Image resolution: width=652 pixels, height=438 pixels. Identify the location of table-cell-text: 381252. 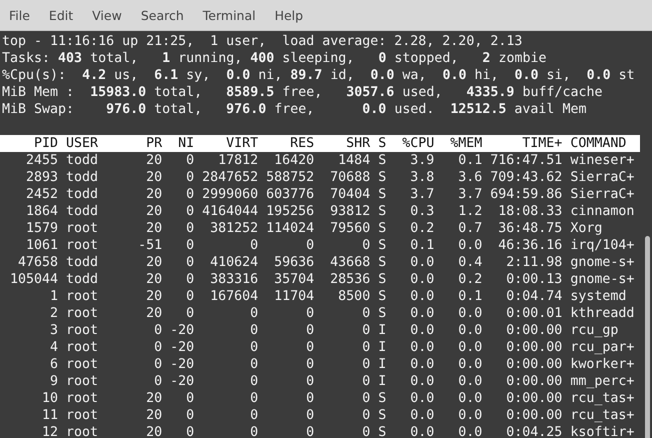
(233, 228).